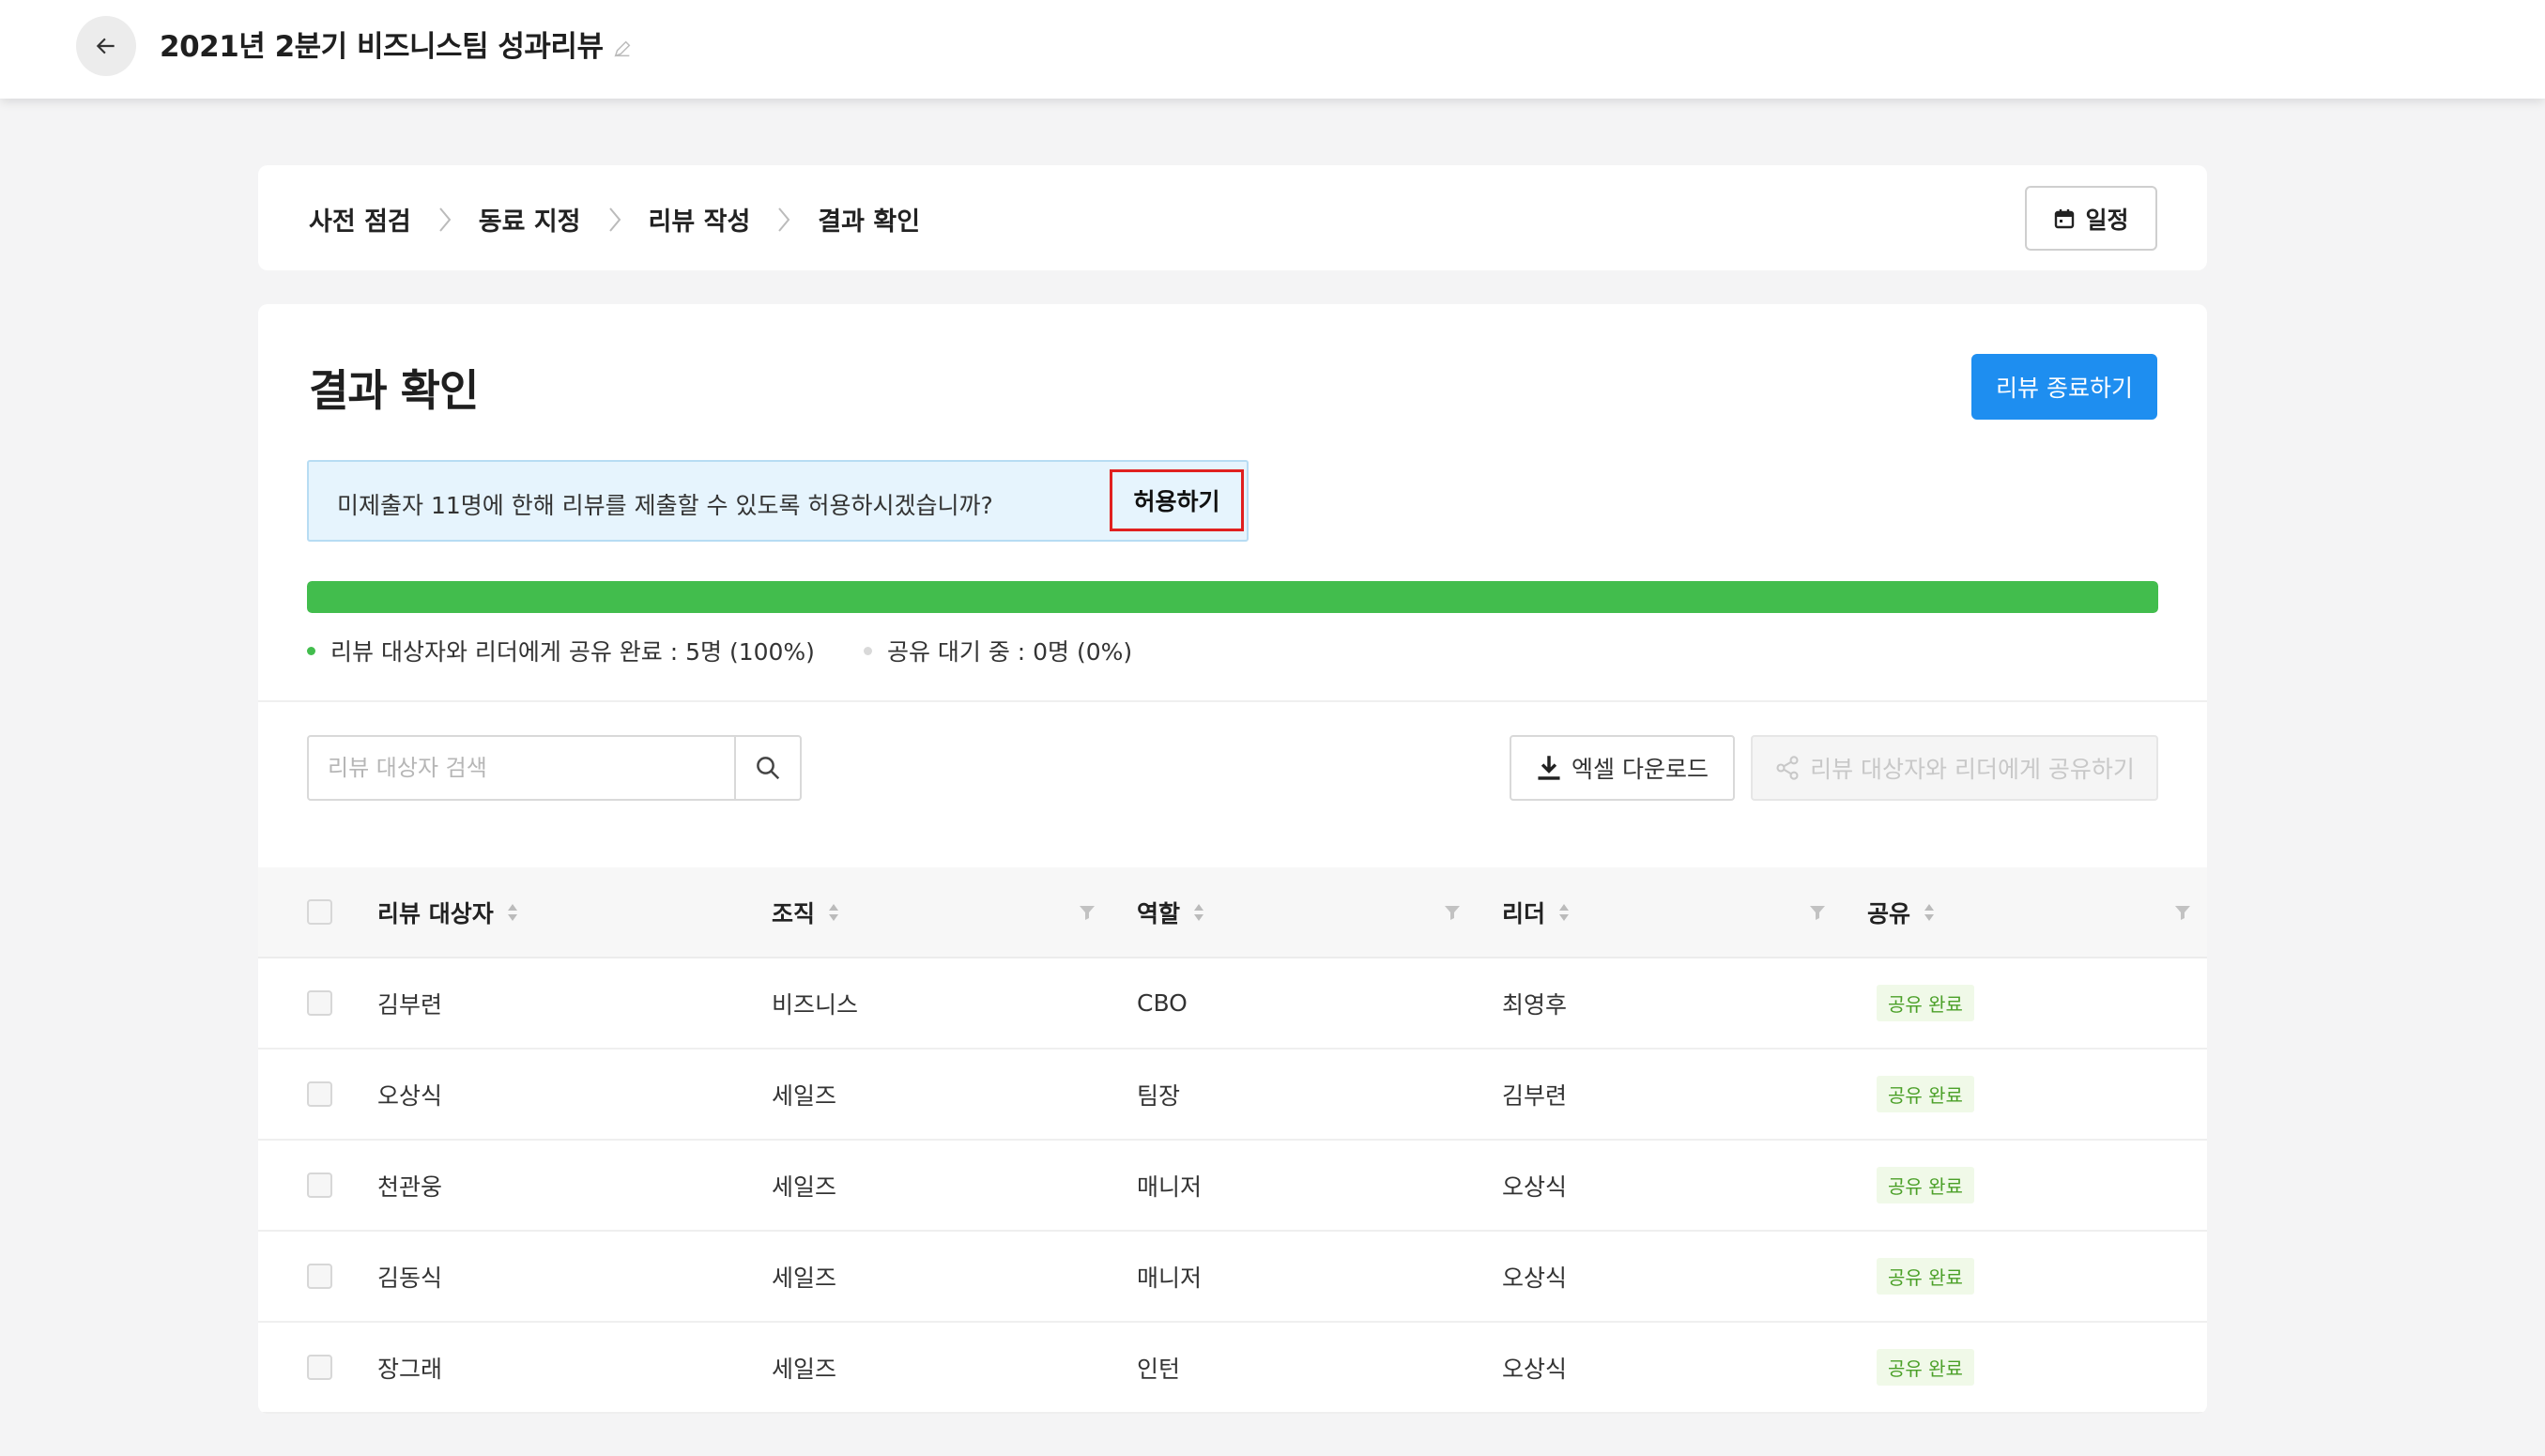 The height and width of the screenshot is (1456, 2545). I want to click on step-result: 결과 확인, so click(869, 219).